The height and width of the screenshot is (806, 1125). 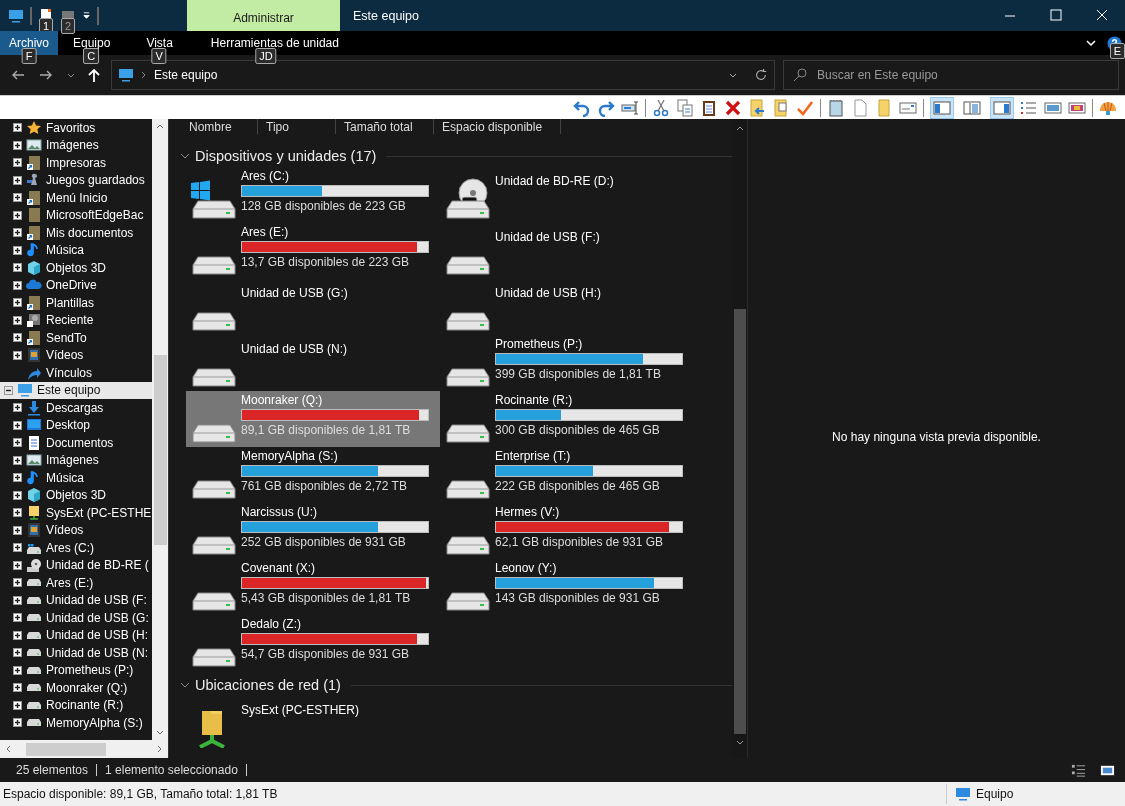 I want to click on drive-tile: Narcissus (U:) 252 GB disponibles de 931 GB, so click(x=313, y=531).